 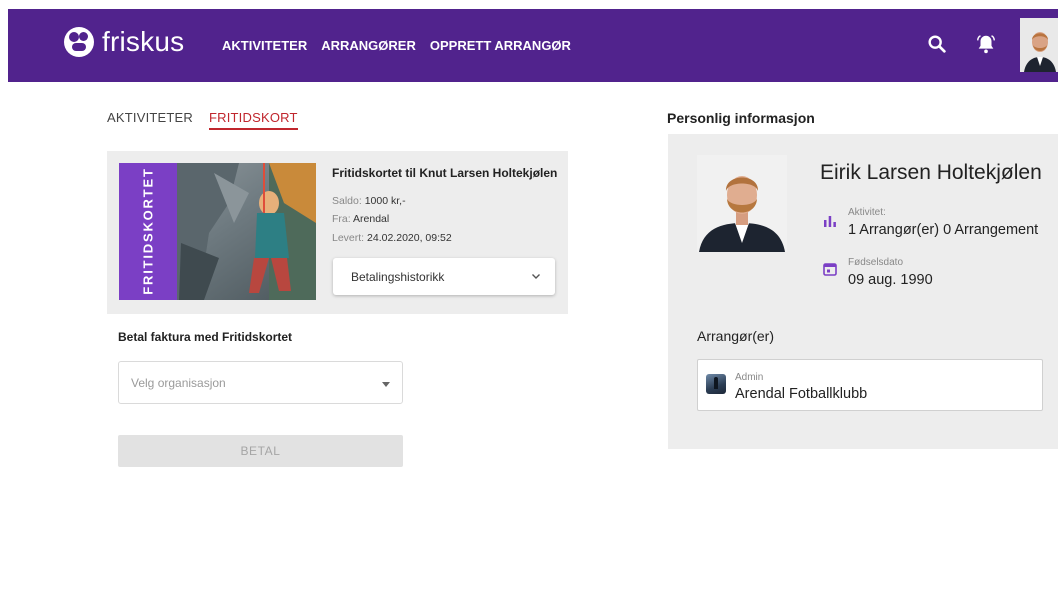 I want to click on chevron-down-icon, so click(x=536, y=276).